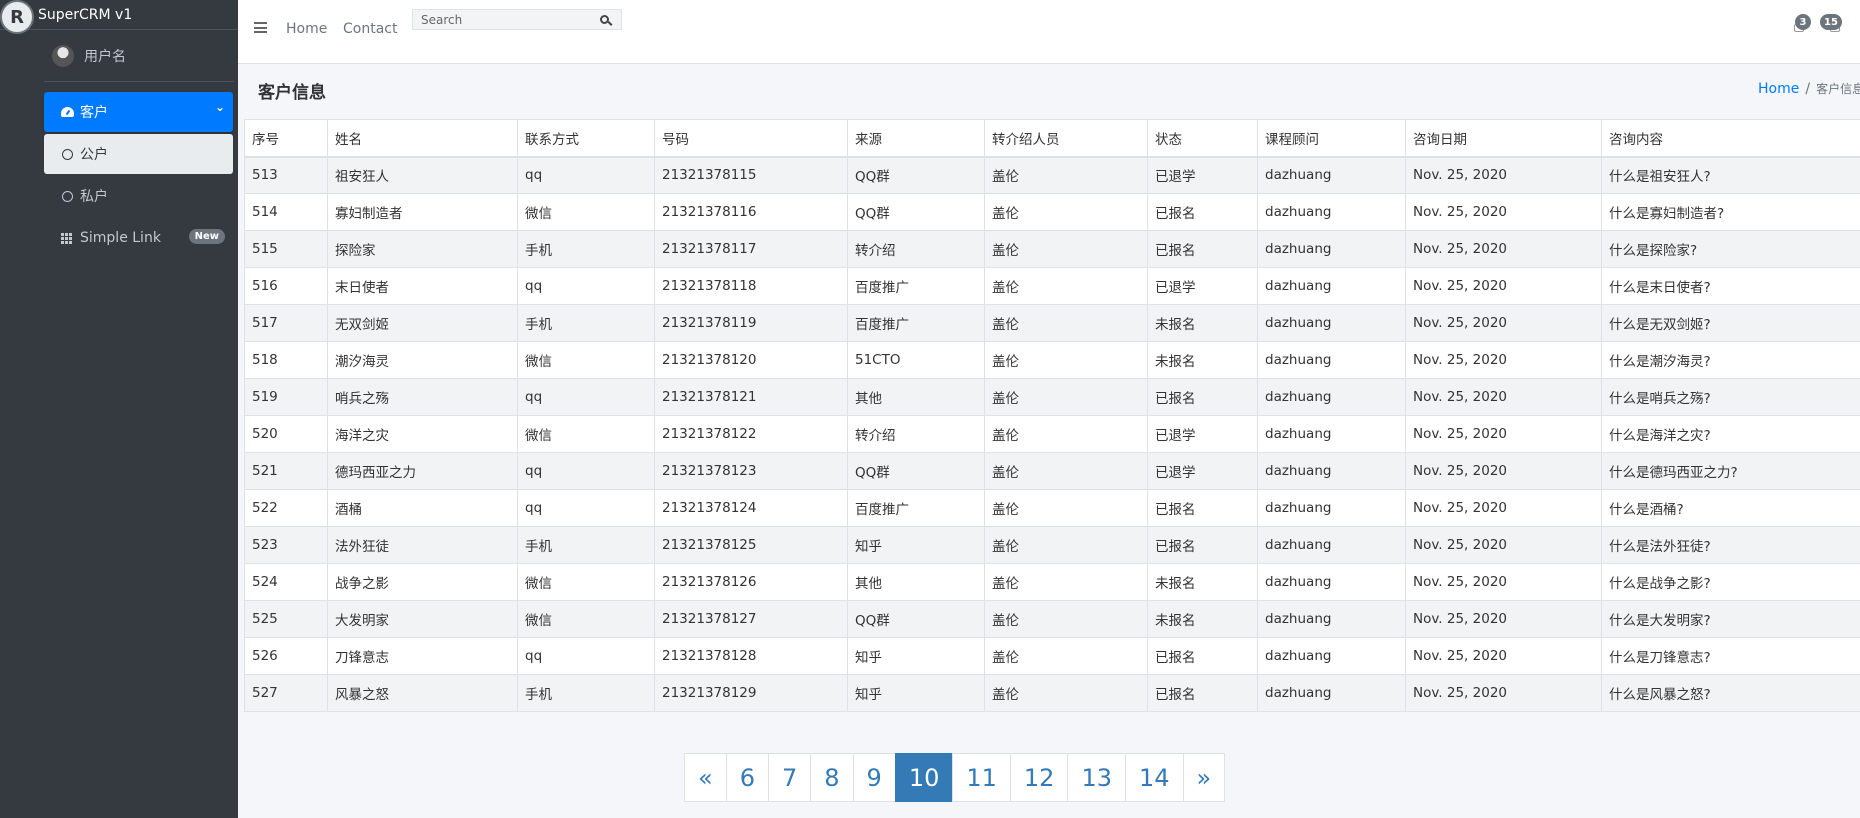 The width and height of the screenshot is (1860, 818). What do you see at coordinates (751, 619) in the screenshot?
I see `table-cell: 21321378127` at bounding box center [751, 619].